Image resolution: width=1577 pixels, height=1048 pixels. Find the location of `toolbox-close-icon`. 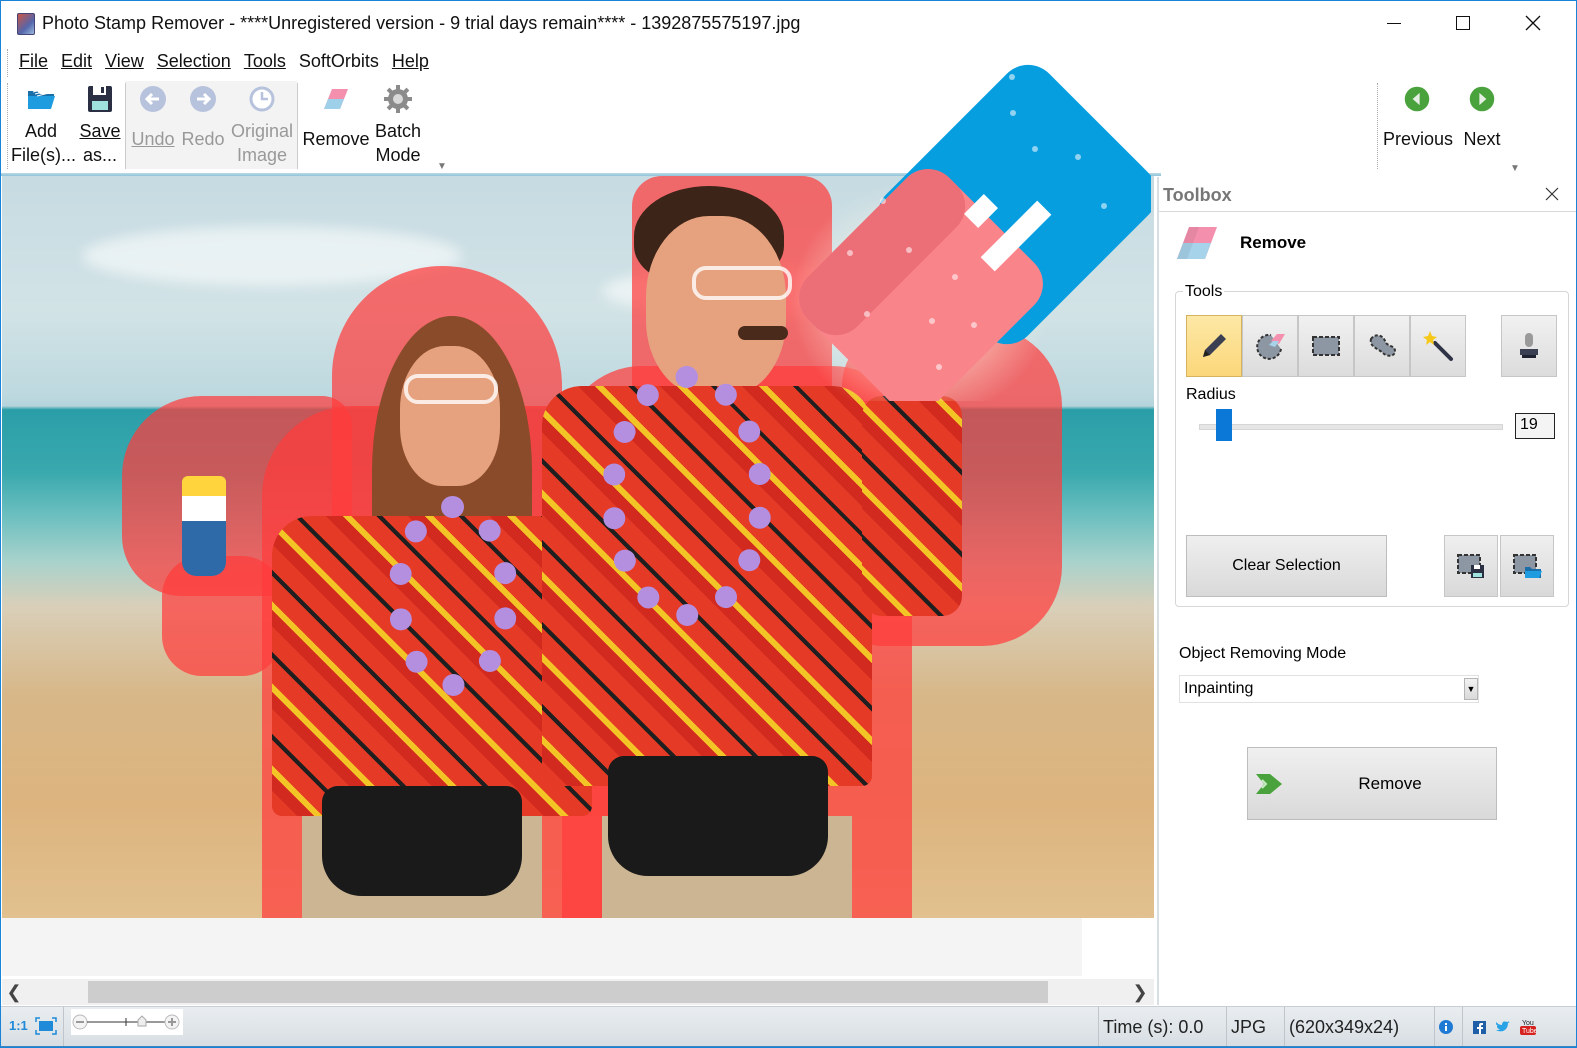

toolbox-close-icon is located at coordinates (1552, 194).